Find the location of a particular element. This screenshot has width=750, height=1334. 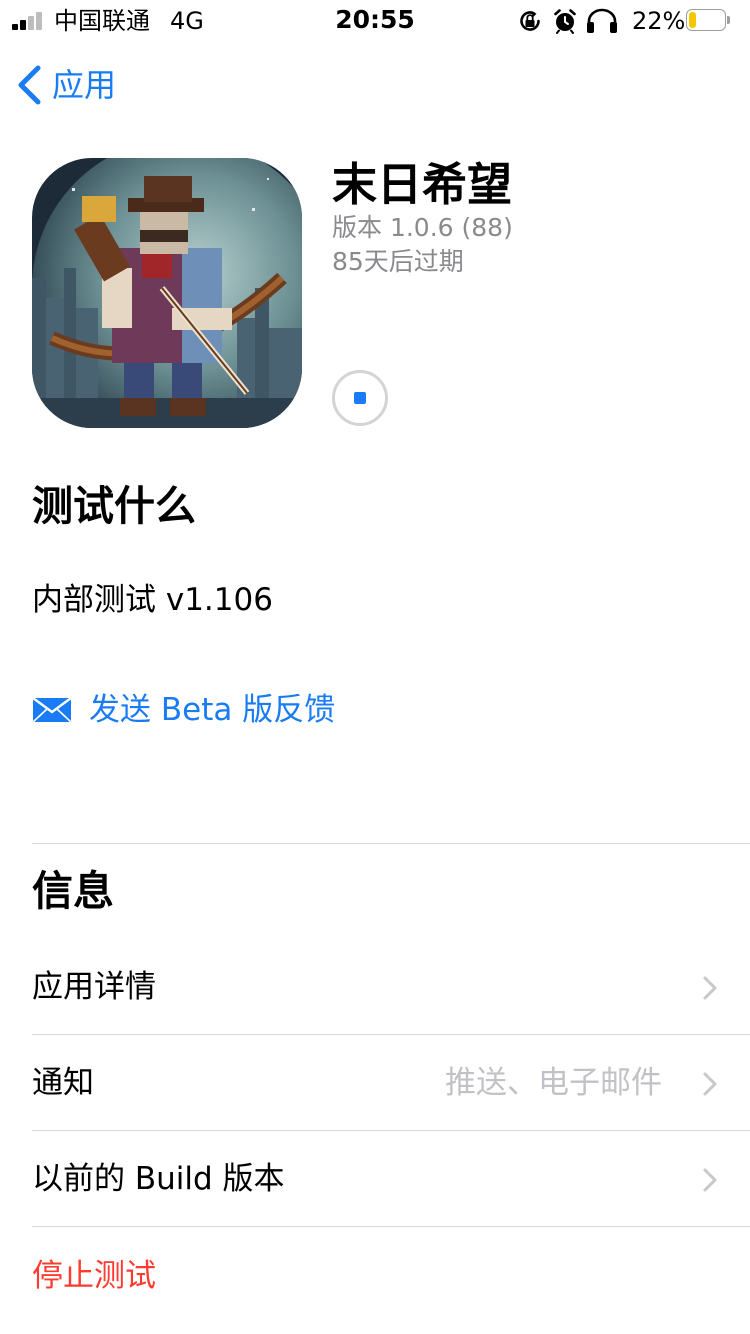

send-beta-feedback-label: 发送 Beta 版反馈 is located at coordinates (212, 710).